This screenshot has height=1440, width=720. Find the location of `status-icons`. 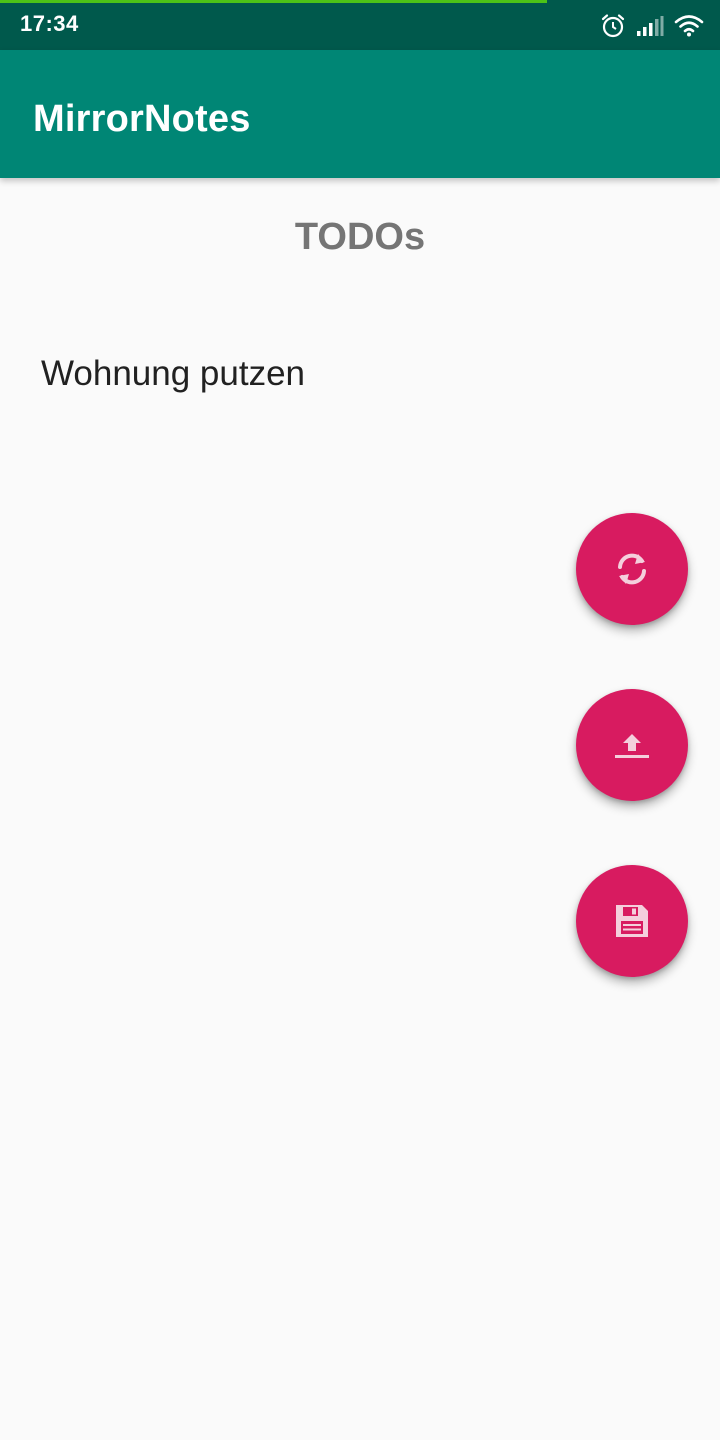

status-icons is located at coordinates (652, 26).